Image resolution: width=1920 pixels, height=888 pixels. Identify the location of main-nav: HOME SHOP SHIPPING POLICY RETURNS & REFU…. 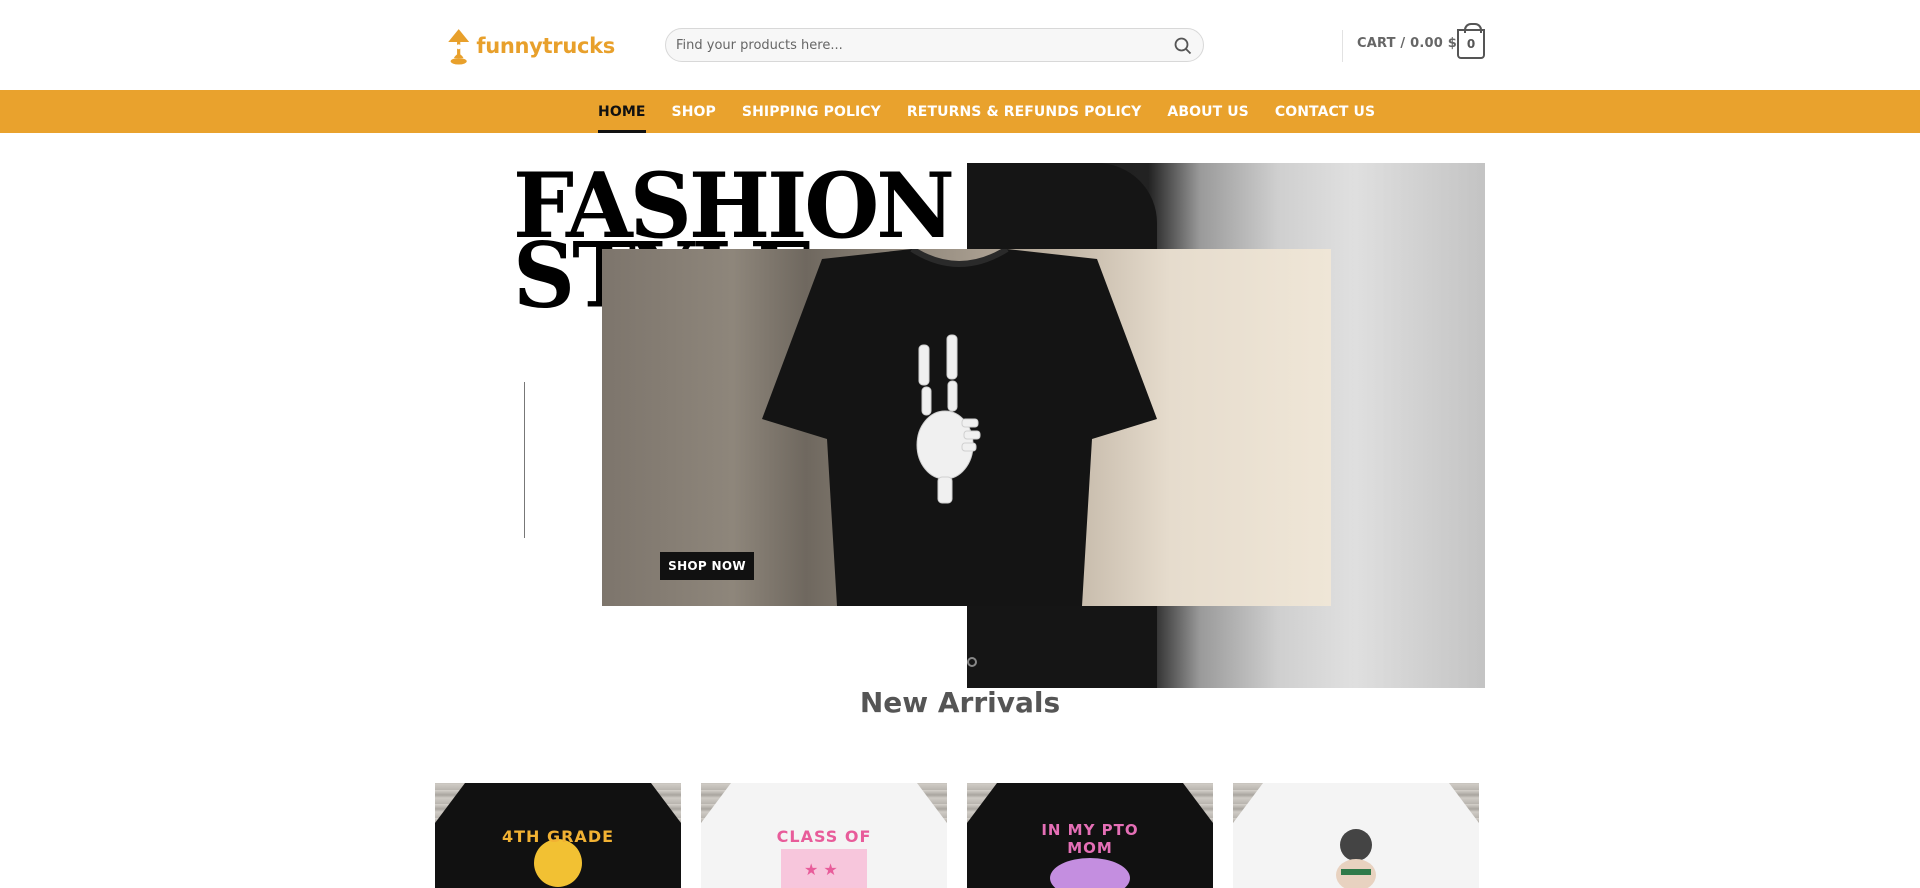
(960, 111).